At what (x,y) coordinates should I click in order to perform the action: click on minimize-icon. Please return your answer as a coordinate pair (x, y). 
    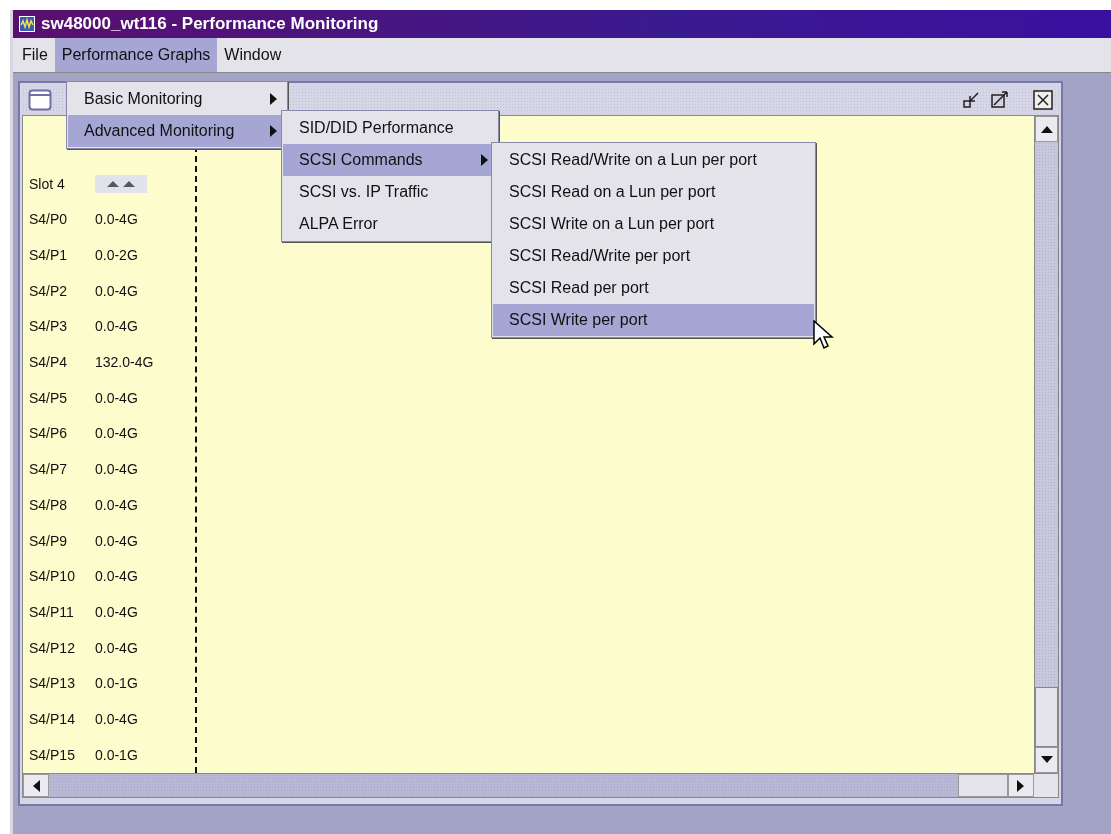
    Looking at the image, I should click on (972, 100).